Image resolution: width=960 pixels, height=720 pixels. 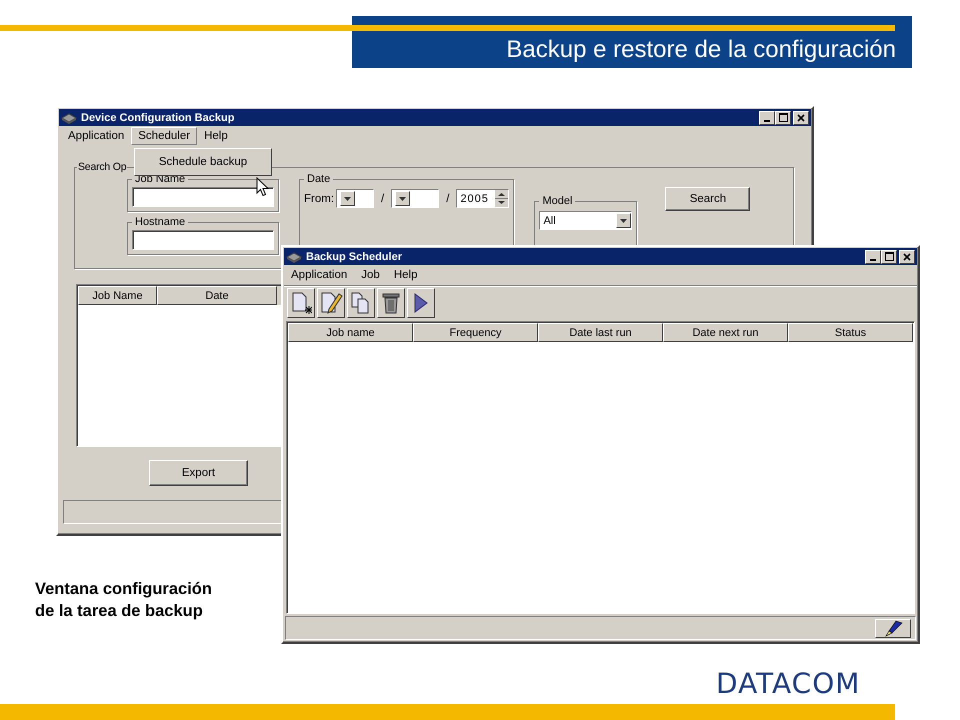 I want to click on window-title: Device Configuration Backup, so click(x=158, y=118).